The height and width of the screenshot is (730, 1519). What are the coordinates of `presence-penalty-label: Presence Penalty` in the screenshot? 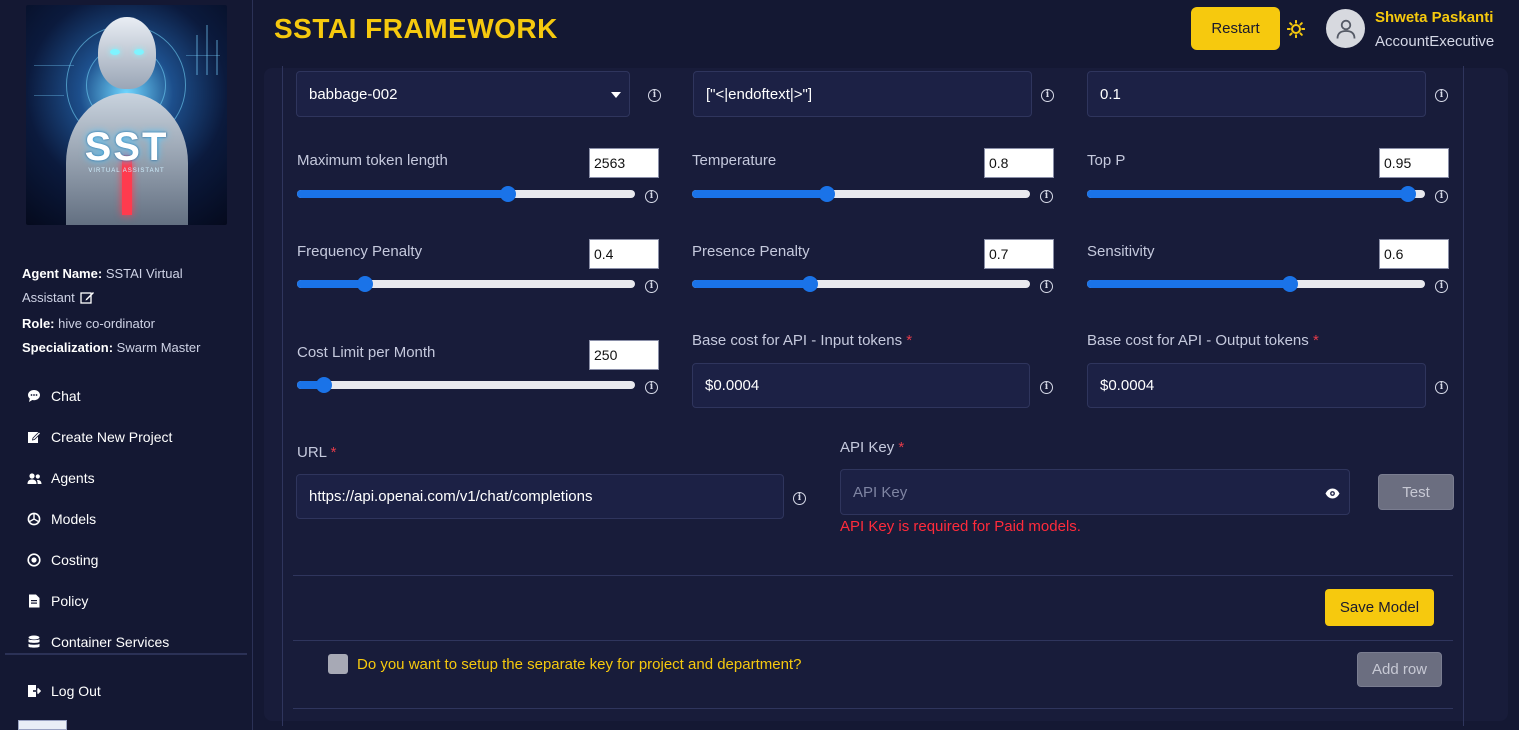 It's located at (751, 251).